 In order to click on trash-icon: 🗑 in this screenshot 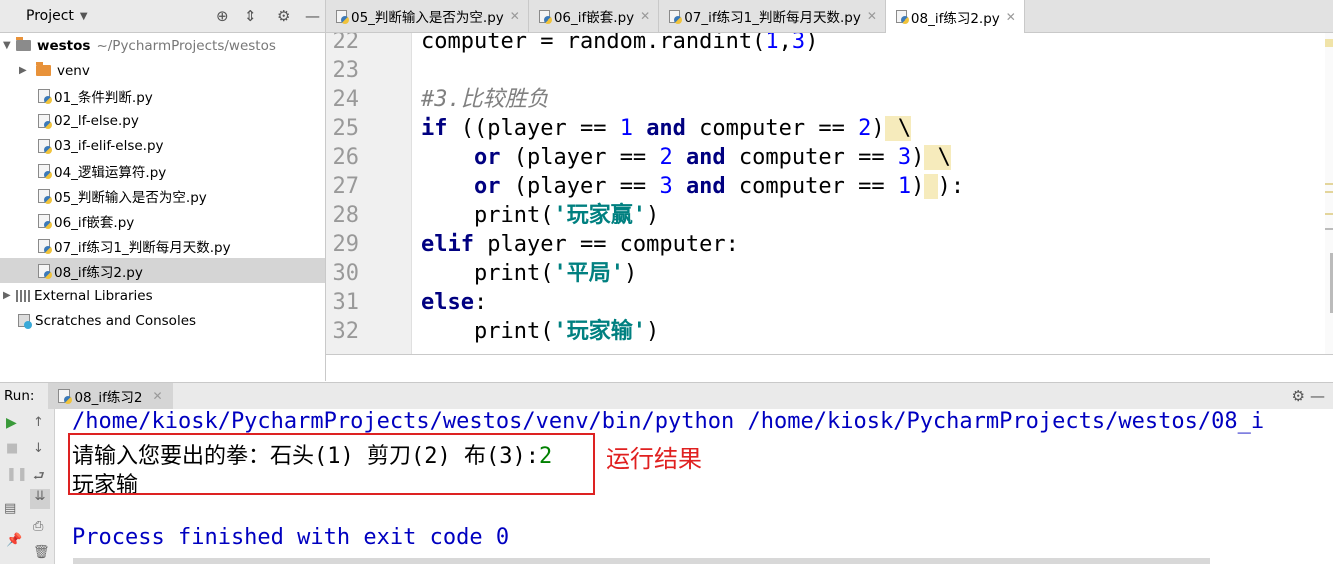, I will do `click(41, 552)`.